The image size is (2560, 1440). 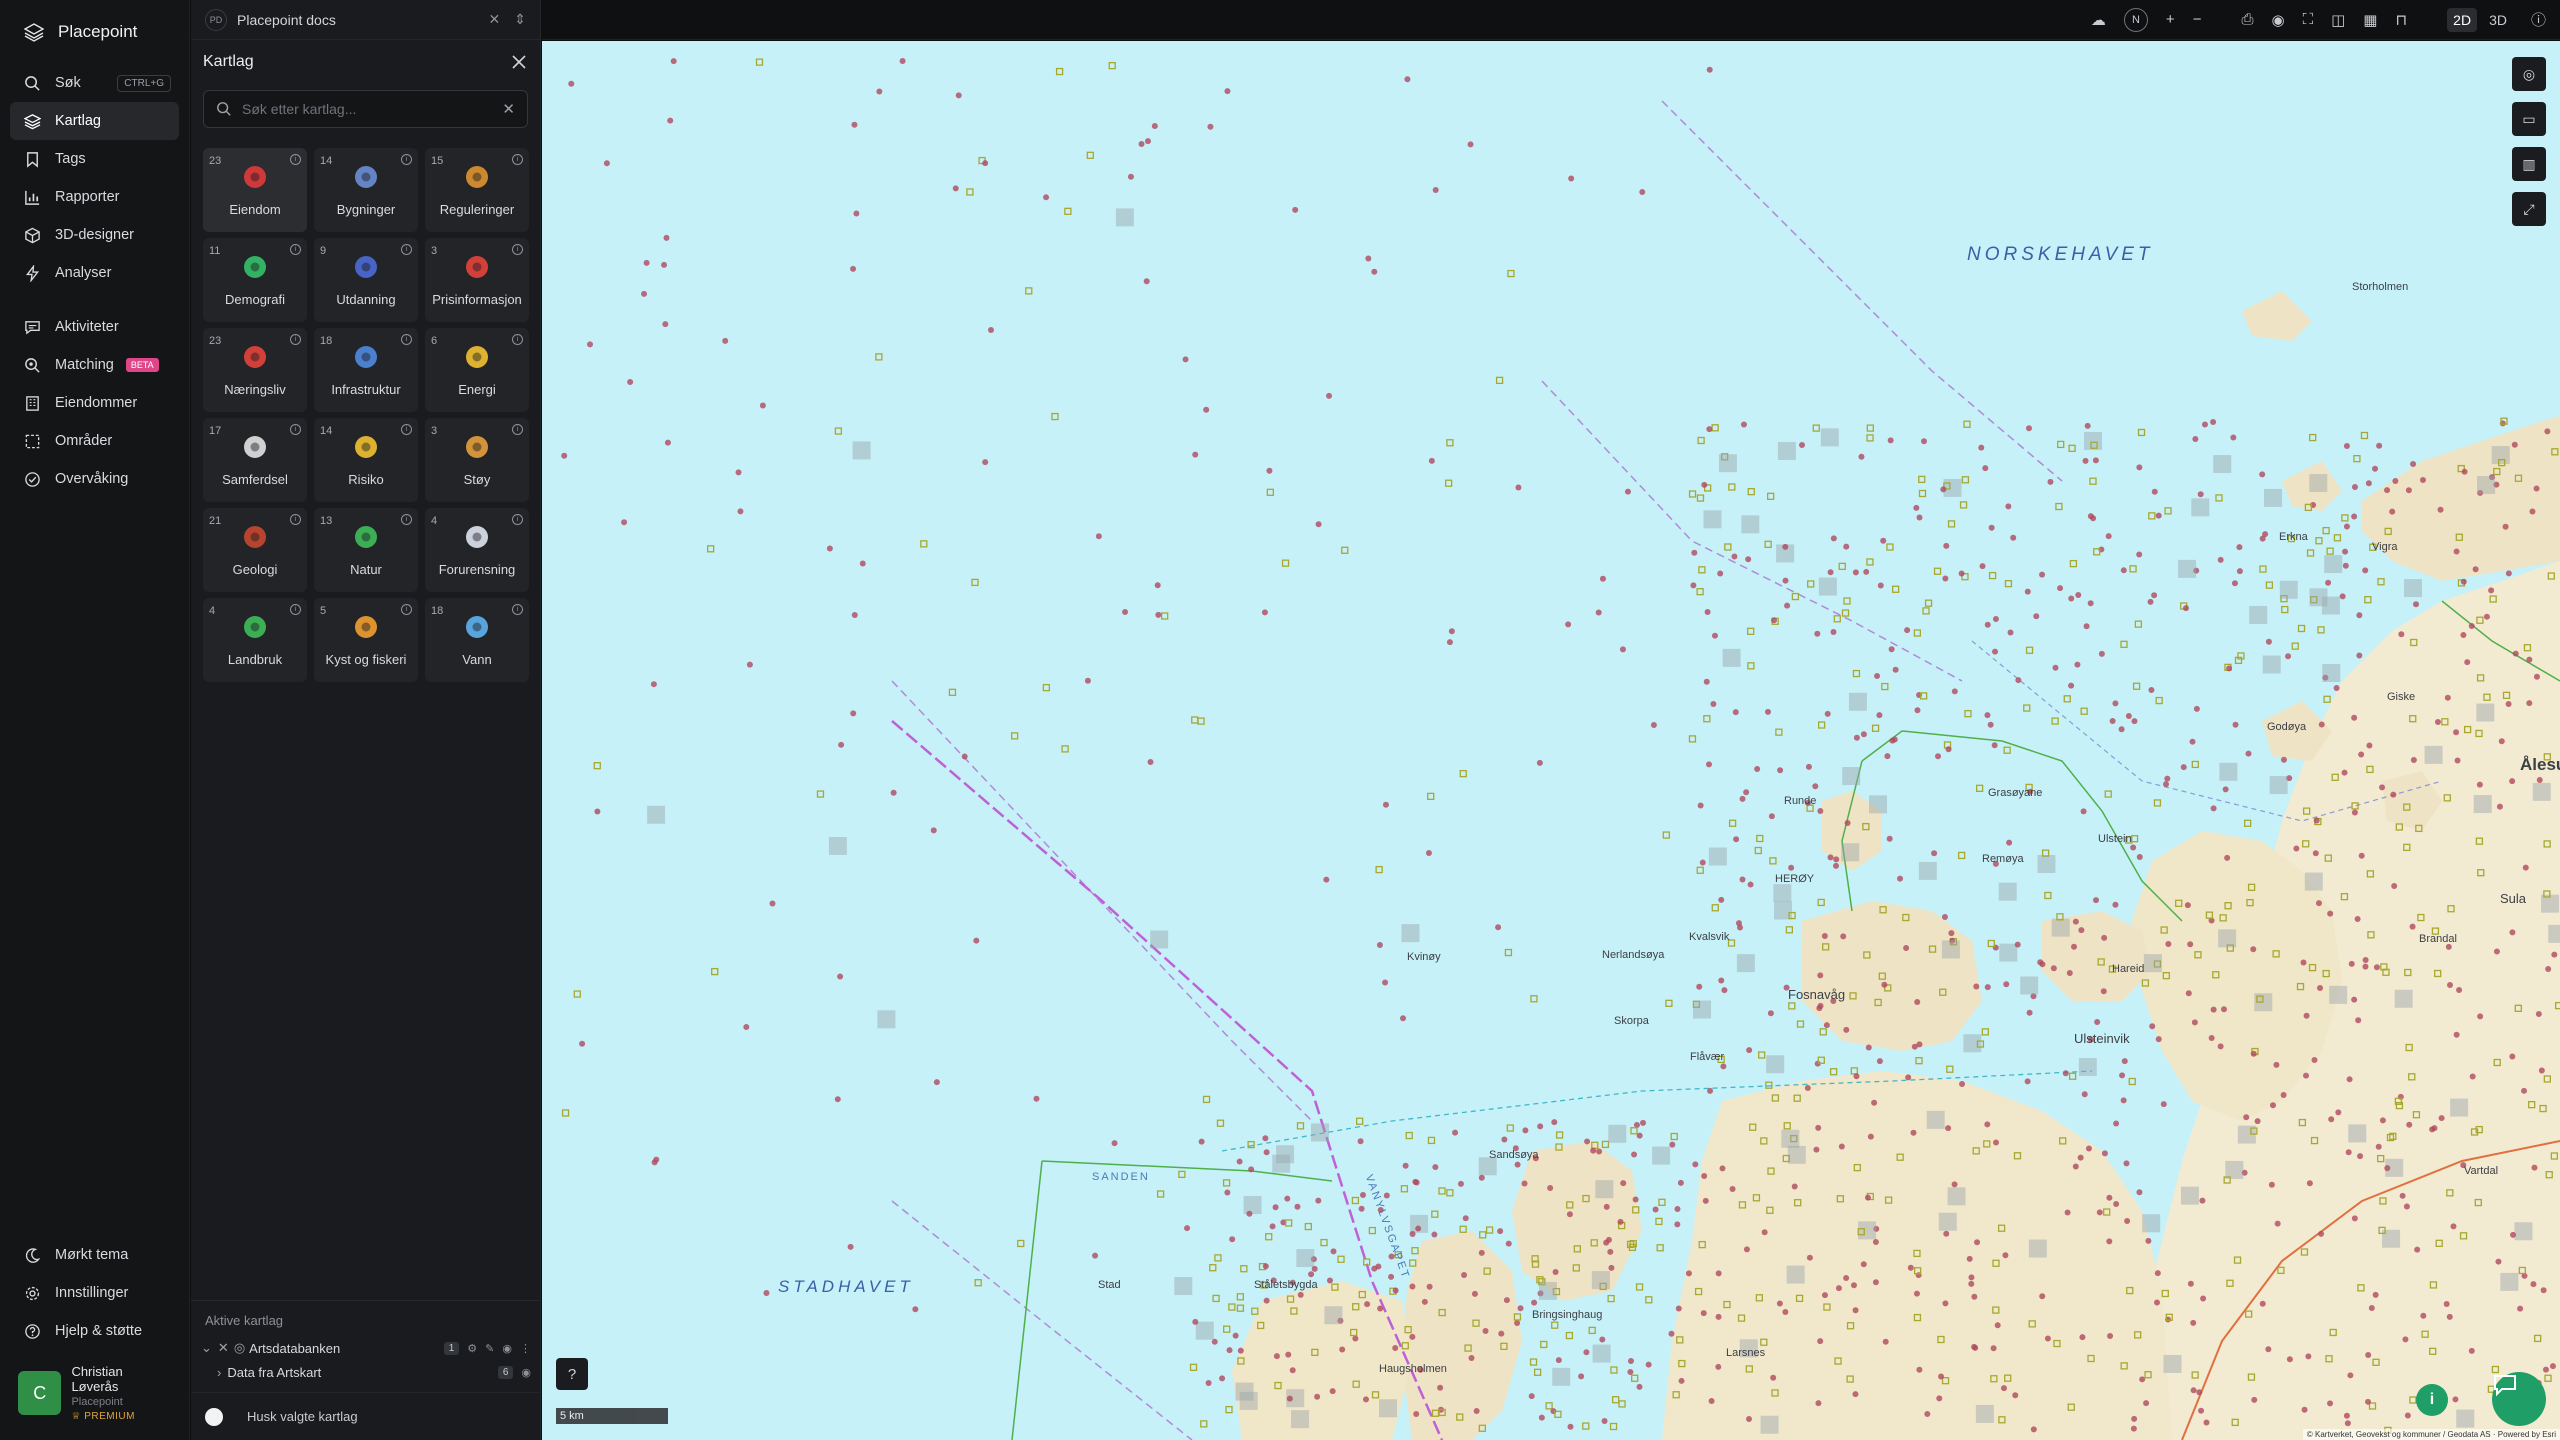 I want to click on close-tab-icon: ✕, so click(x=495, y=19).